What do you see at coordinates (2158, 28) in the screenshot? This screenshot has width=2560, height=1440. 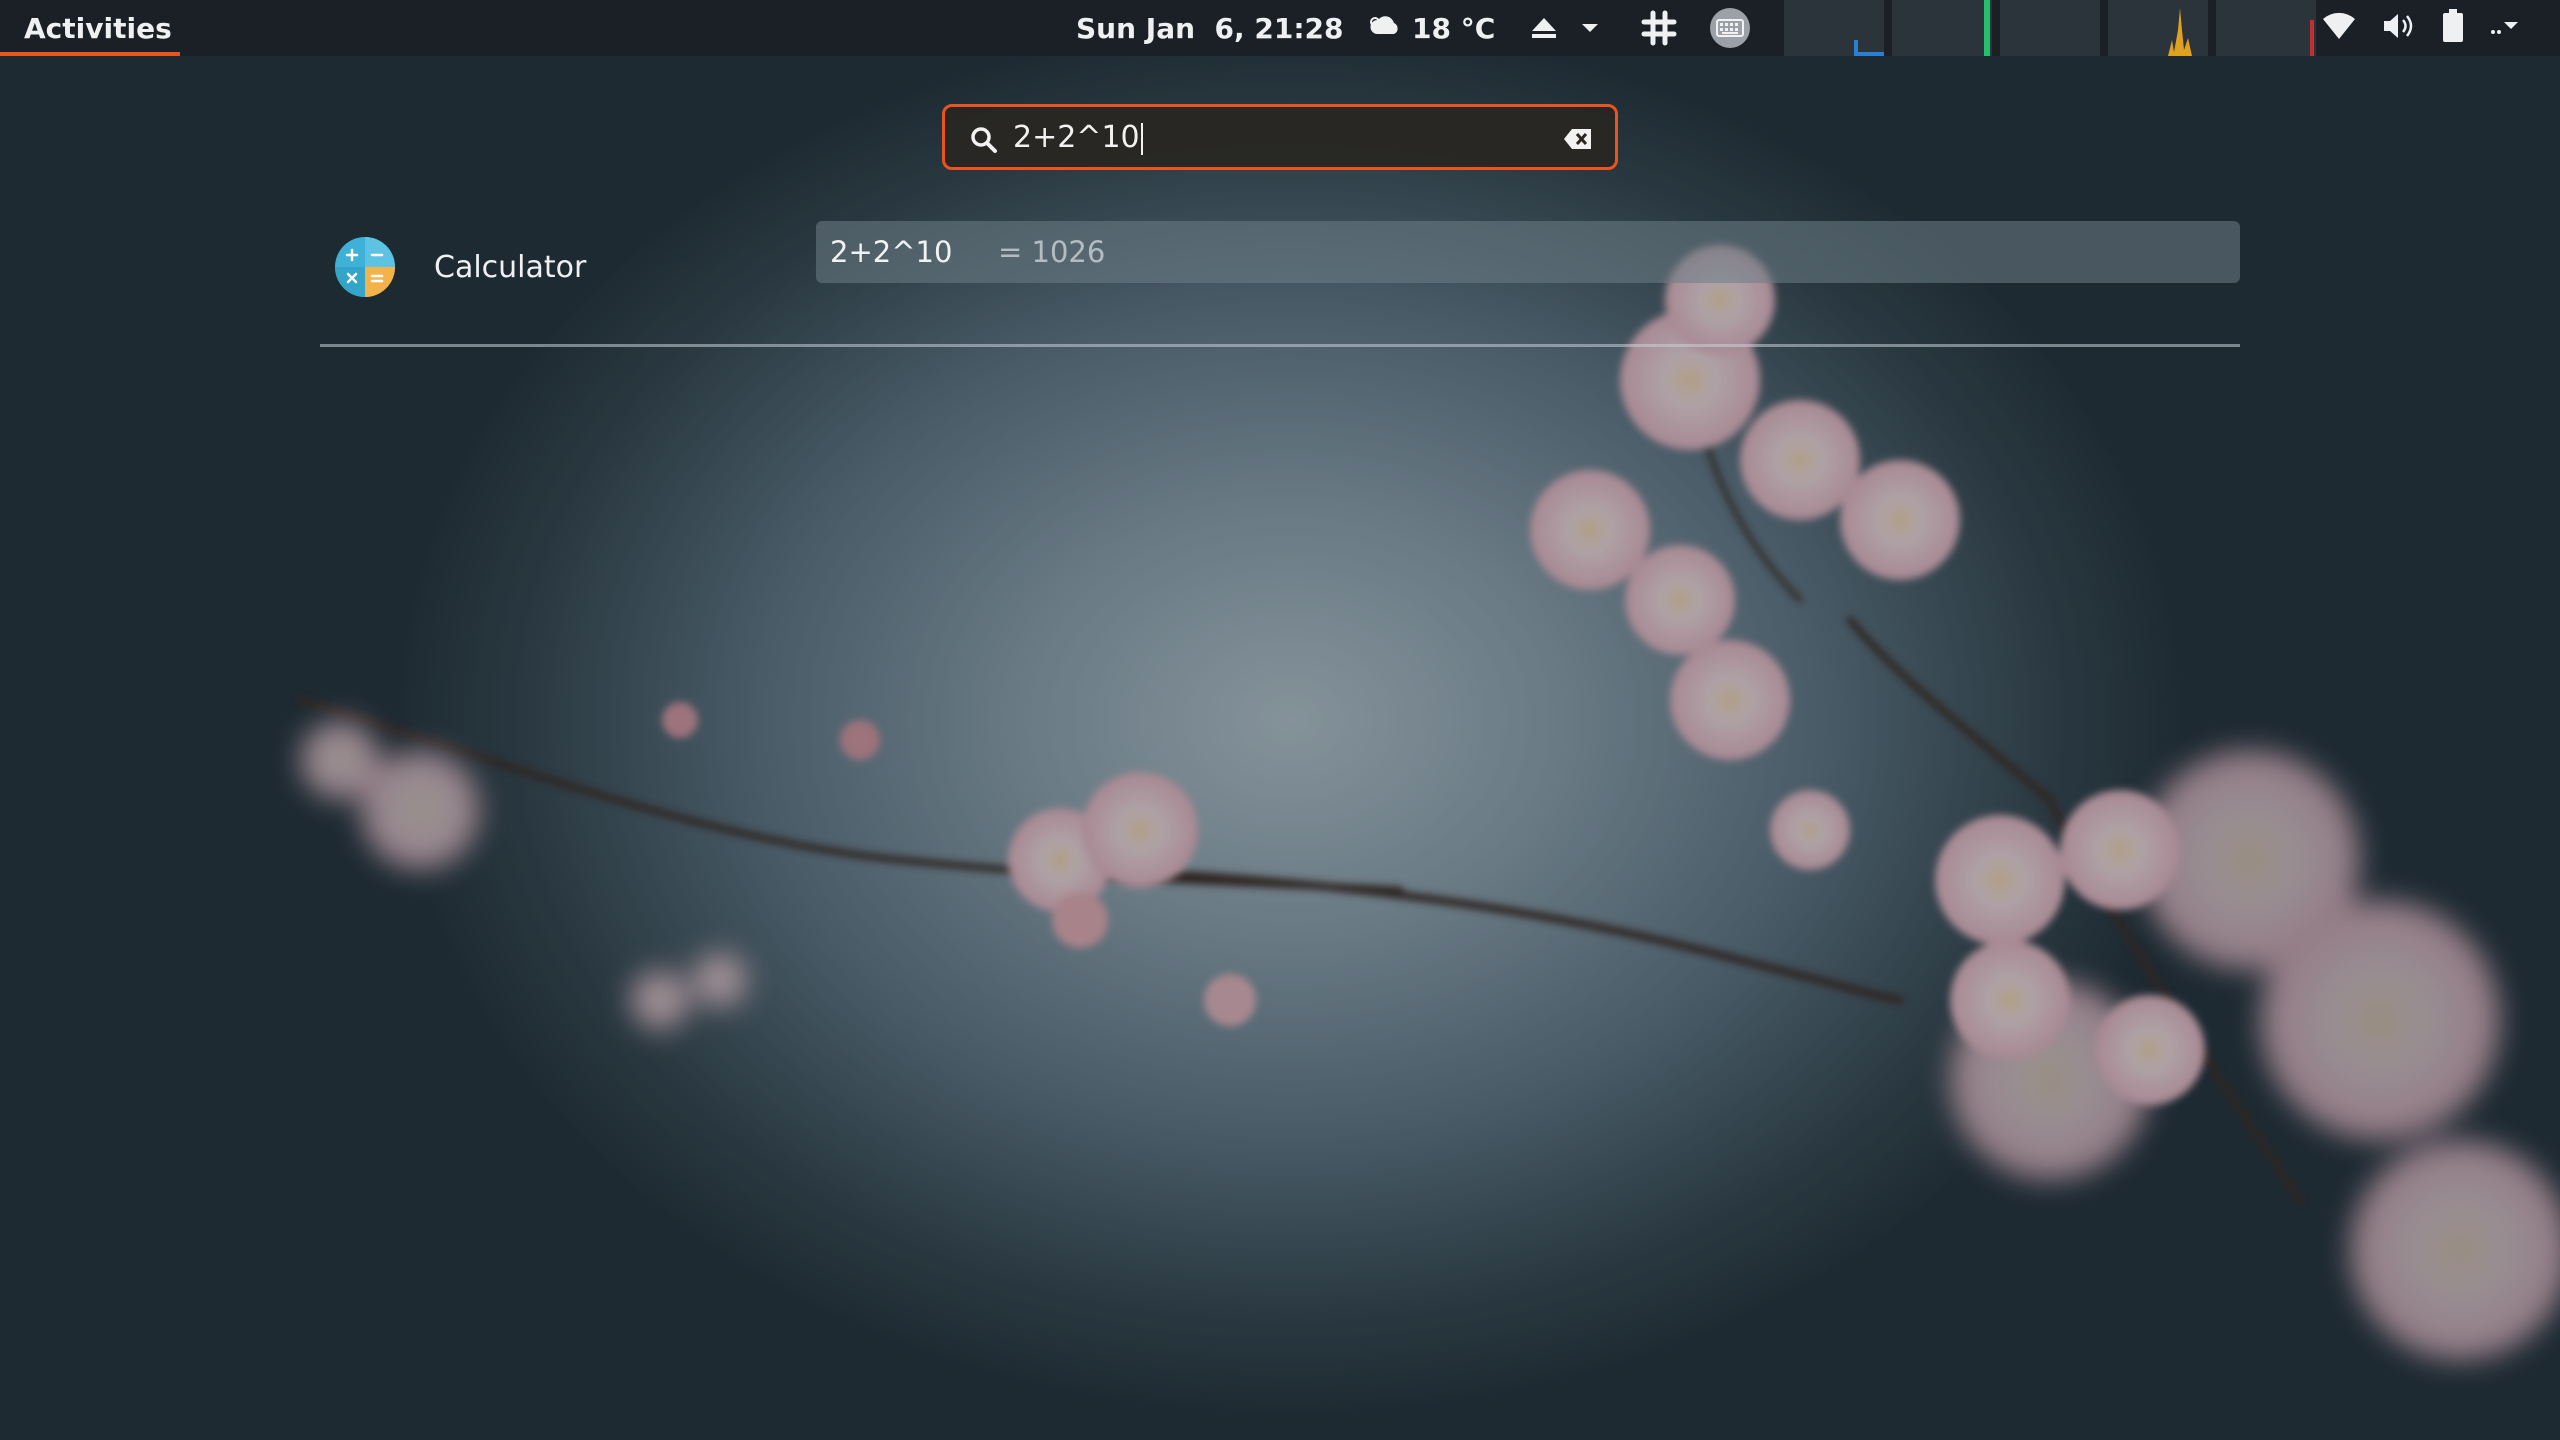 I see `disk-monitor` at bounding box center [2158, 28].